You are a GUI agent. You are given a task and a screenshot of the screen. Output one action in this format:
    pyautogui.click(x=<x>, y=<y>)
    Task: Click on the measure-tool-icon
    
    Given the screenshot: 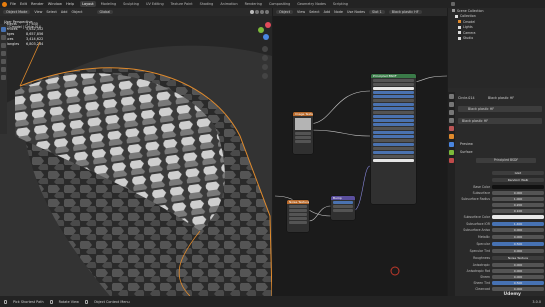 What is the action you would take?
    pyautogui.click(x=3, y=77)
    